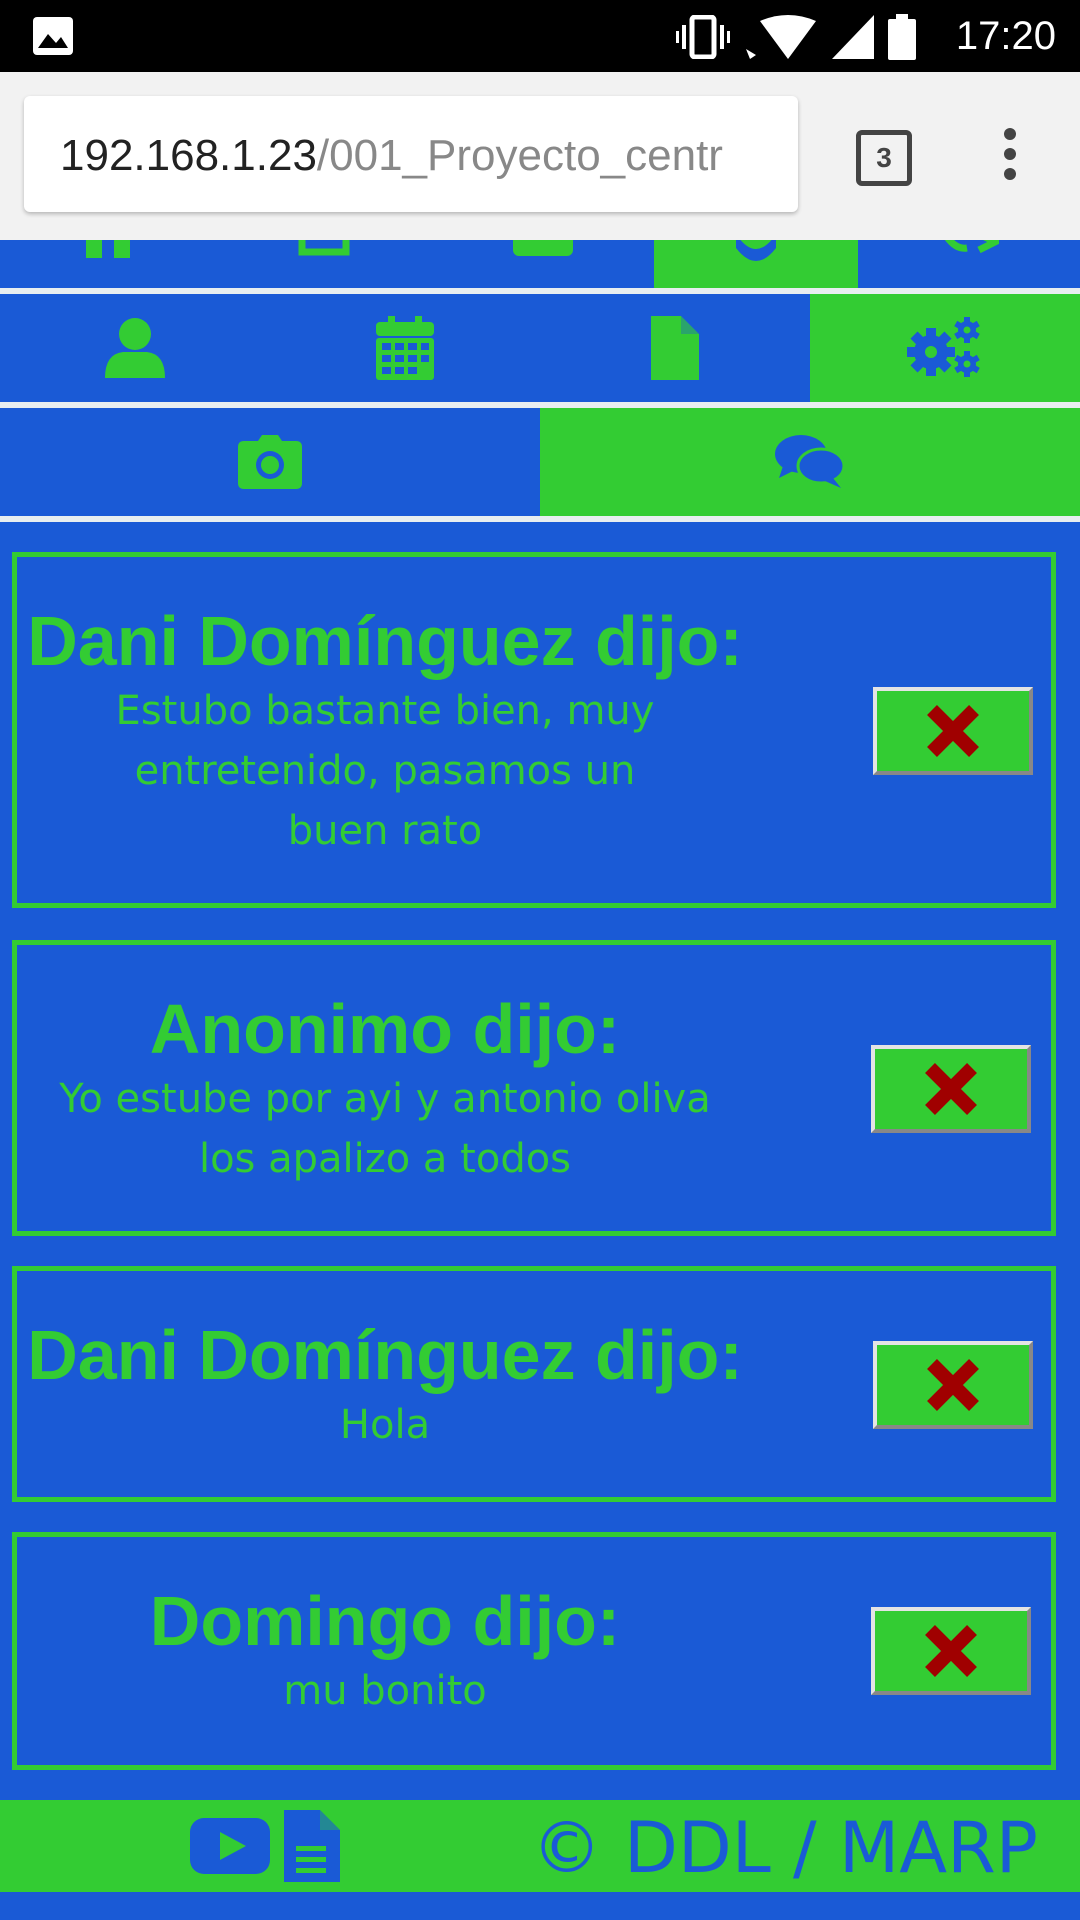  I want to click on vibrate-icon, so click(703, 37).